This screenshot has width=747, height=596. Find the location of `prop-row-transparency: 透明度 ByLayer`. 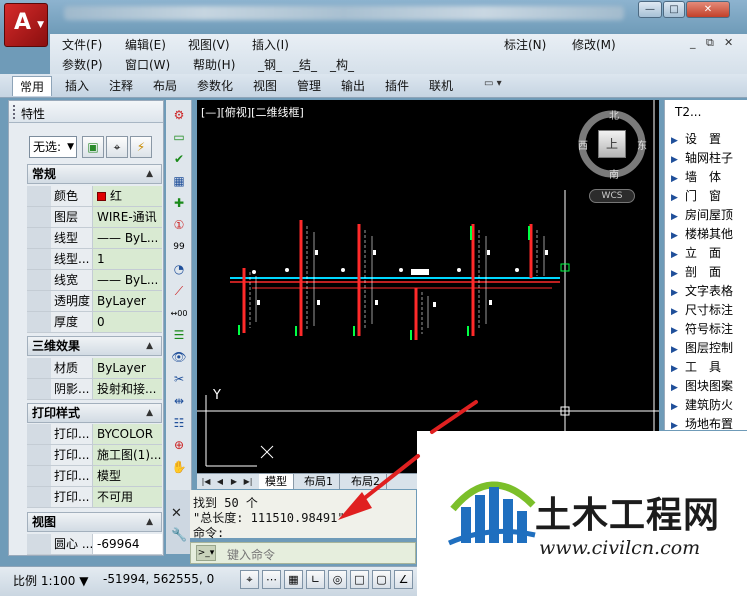

prop-row-transparency: 透明度 ByLayer is located at coordinates (94, 301).